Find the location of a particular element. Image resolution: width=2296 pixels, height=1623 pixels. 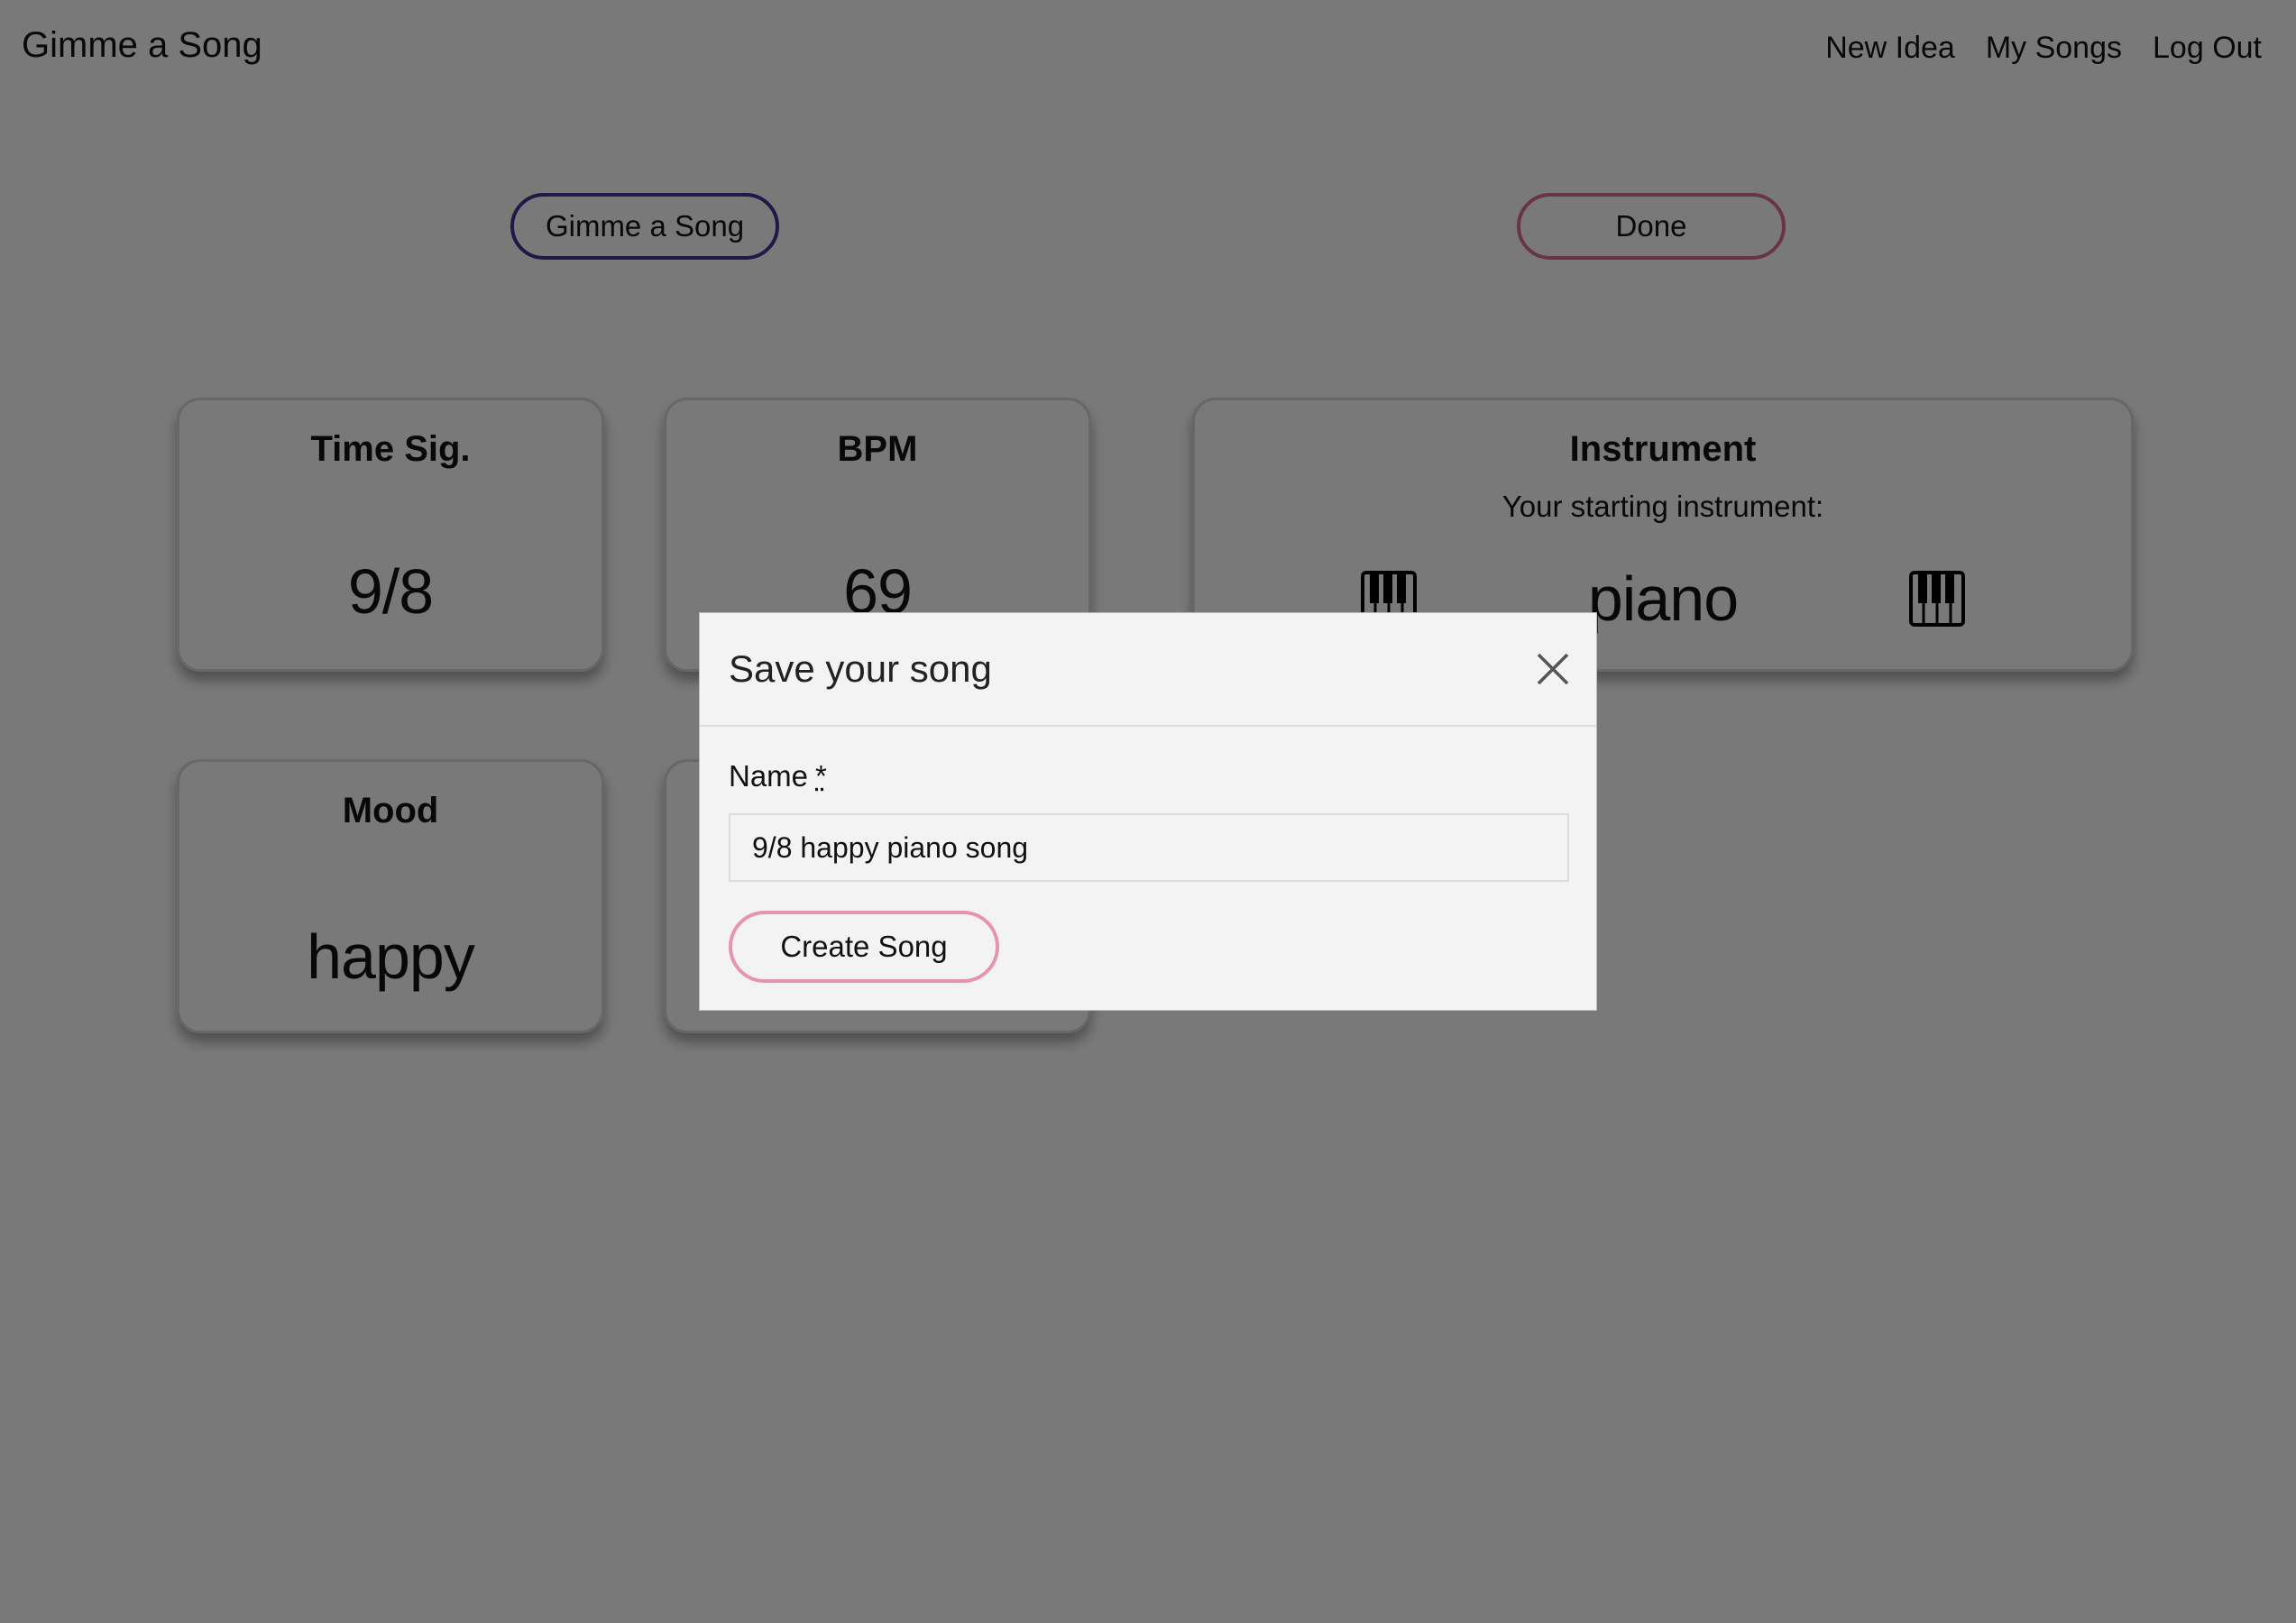

close-icon is located at coordinates (1553, 669).